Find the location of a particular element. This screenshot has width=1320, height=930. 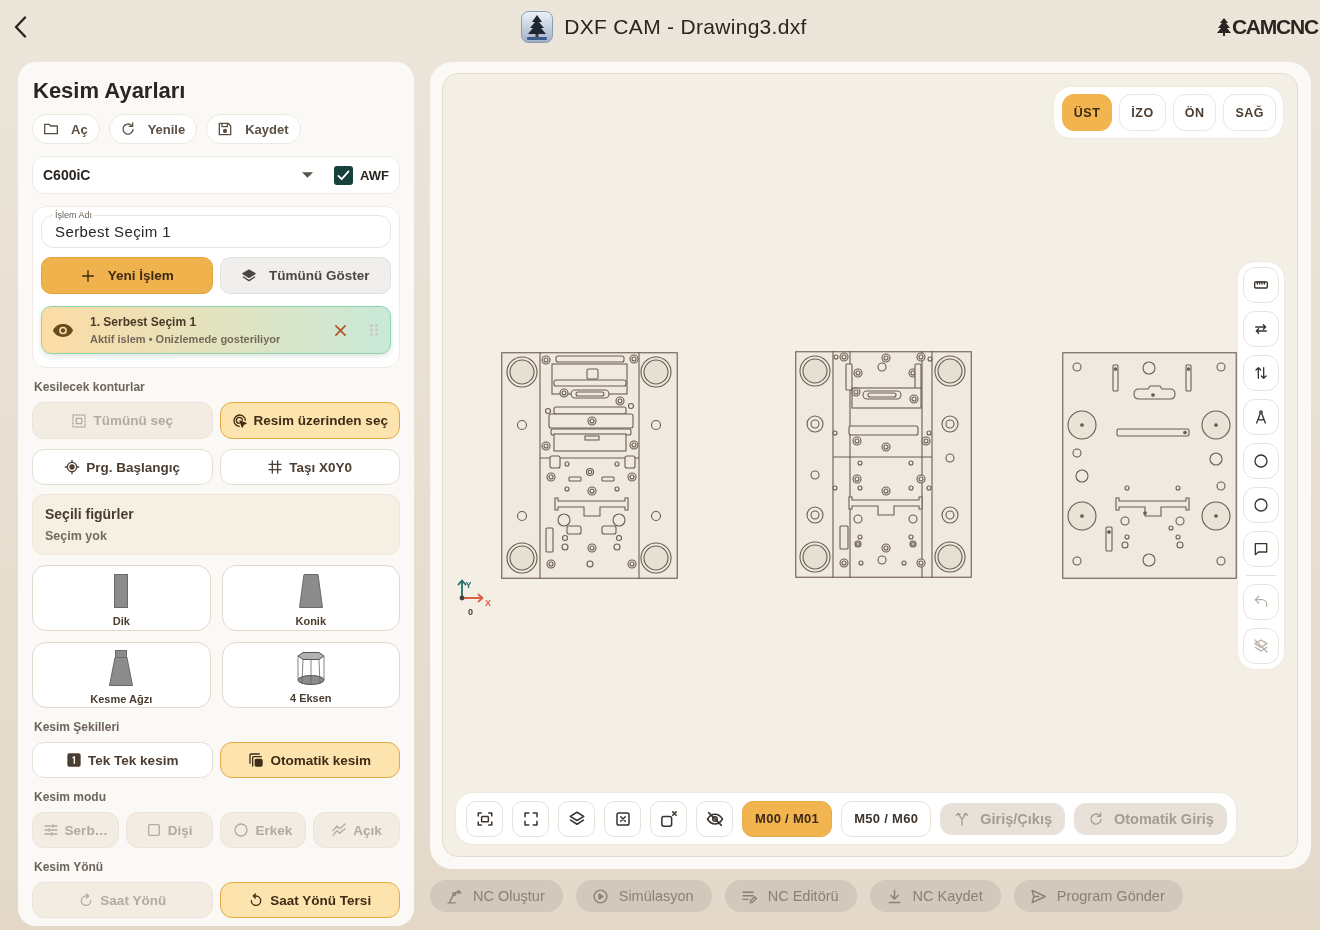

cut-type-card: 4 Eksen is located at coordinates (310, 675).